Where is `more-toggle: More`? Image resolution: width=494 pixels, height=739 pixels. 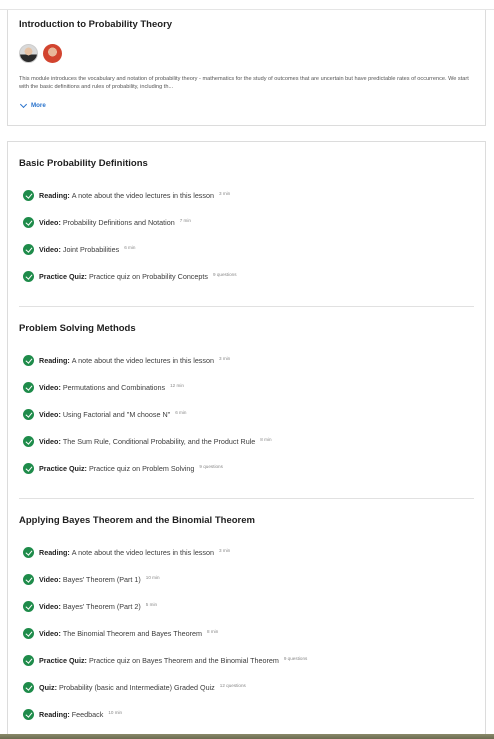
more-toggle: More is located at coordinates (32, 104).